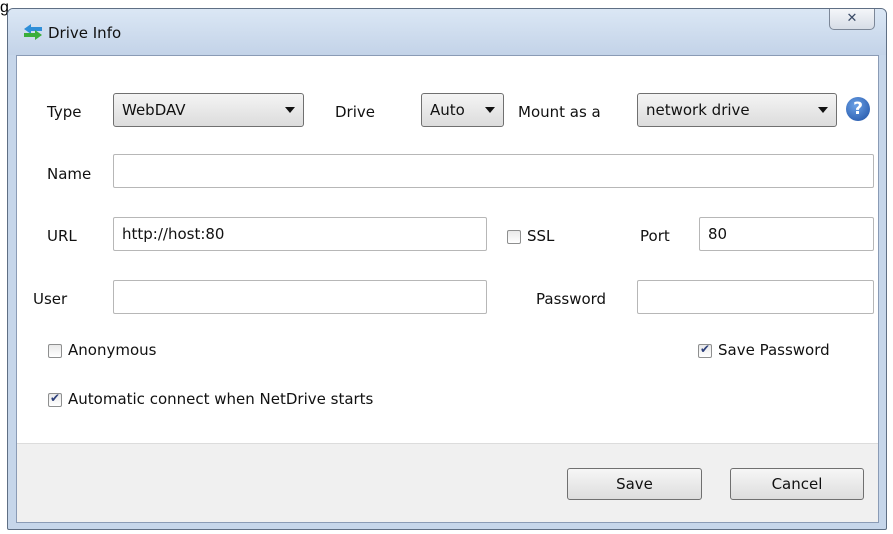 This screenshot has width=893, height=534. Describe the element at coordinates (62, 236) in the screenshot. I see `url-label: URL` at that location.